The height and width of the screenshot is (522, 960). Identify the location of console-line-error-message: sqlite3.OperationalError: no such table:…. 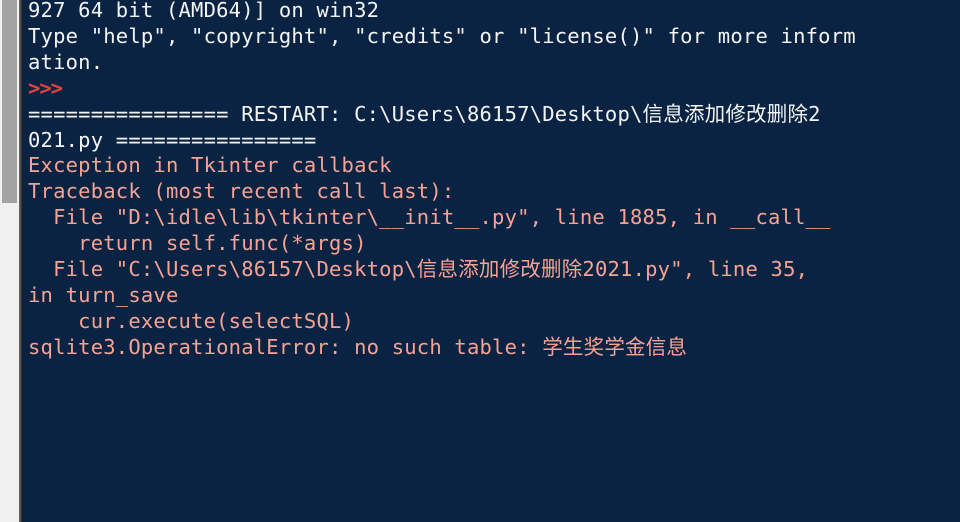
(358, 346).